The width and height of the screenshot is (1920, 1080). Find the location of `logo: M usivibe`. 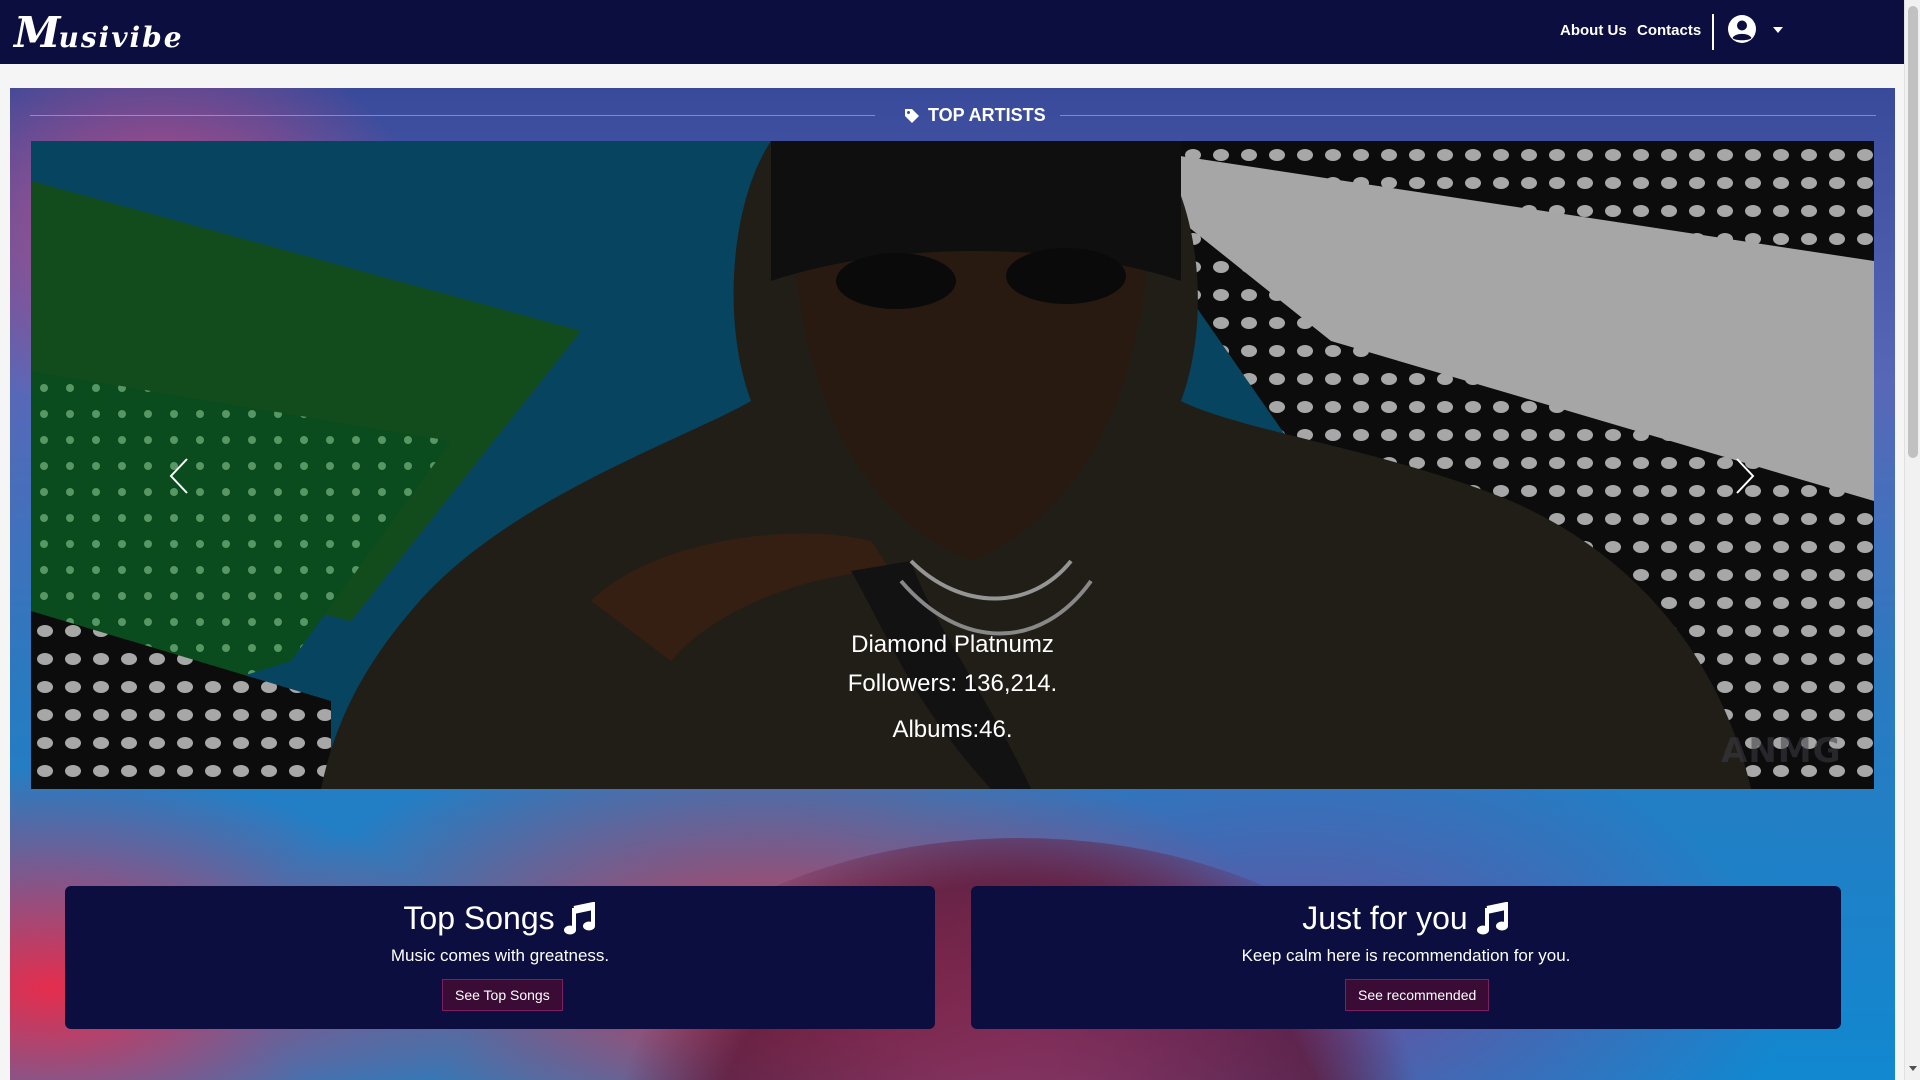

logo: M usivibe is located at coordinates (99, 32).